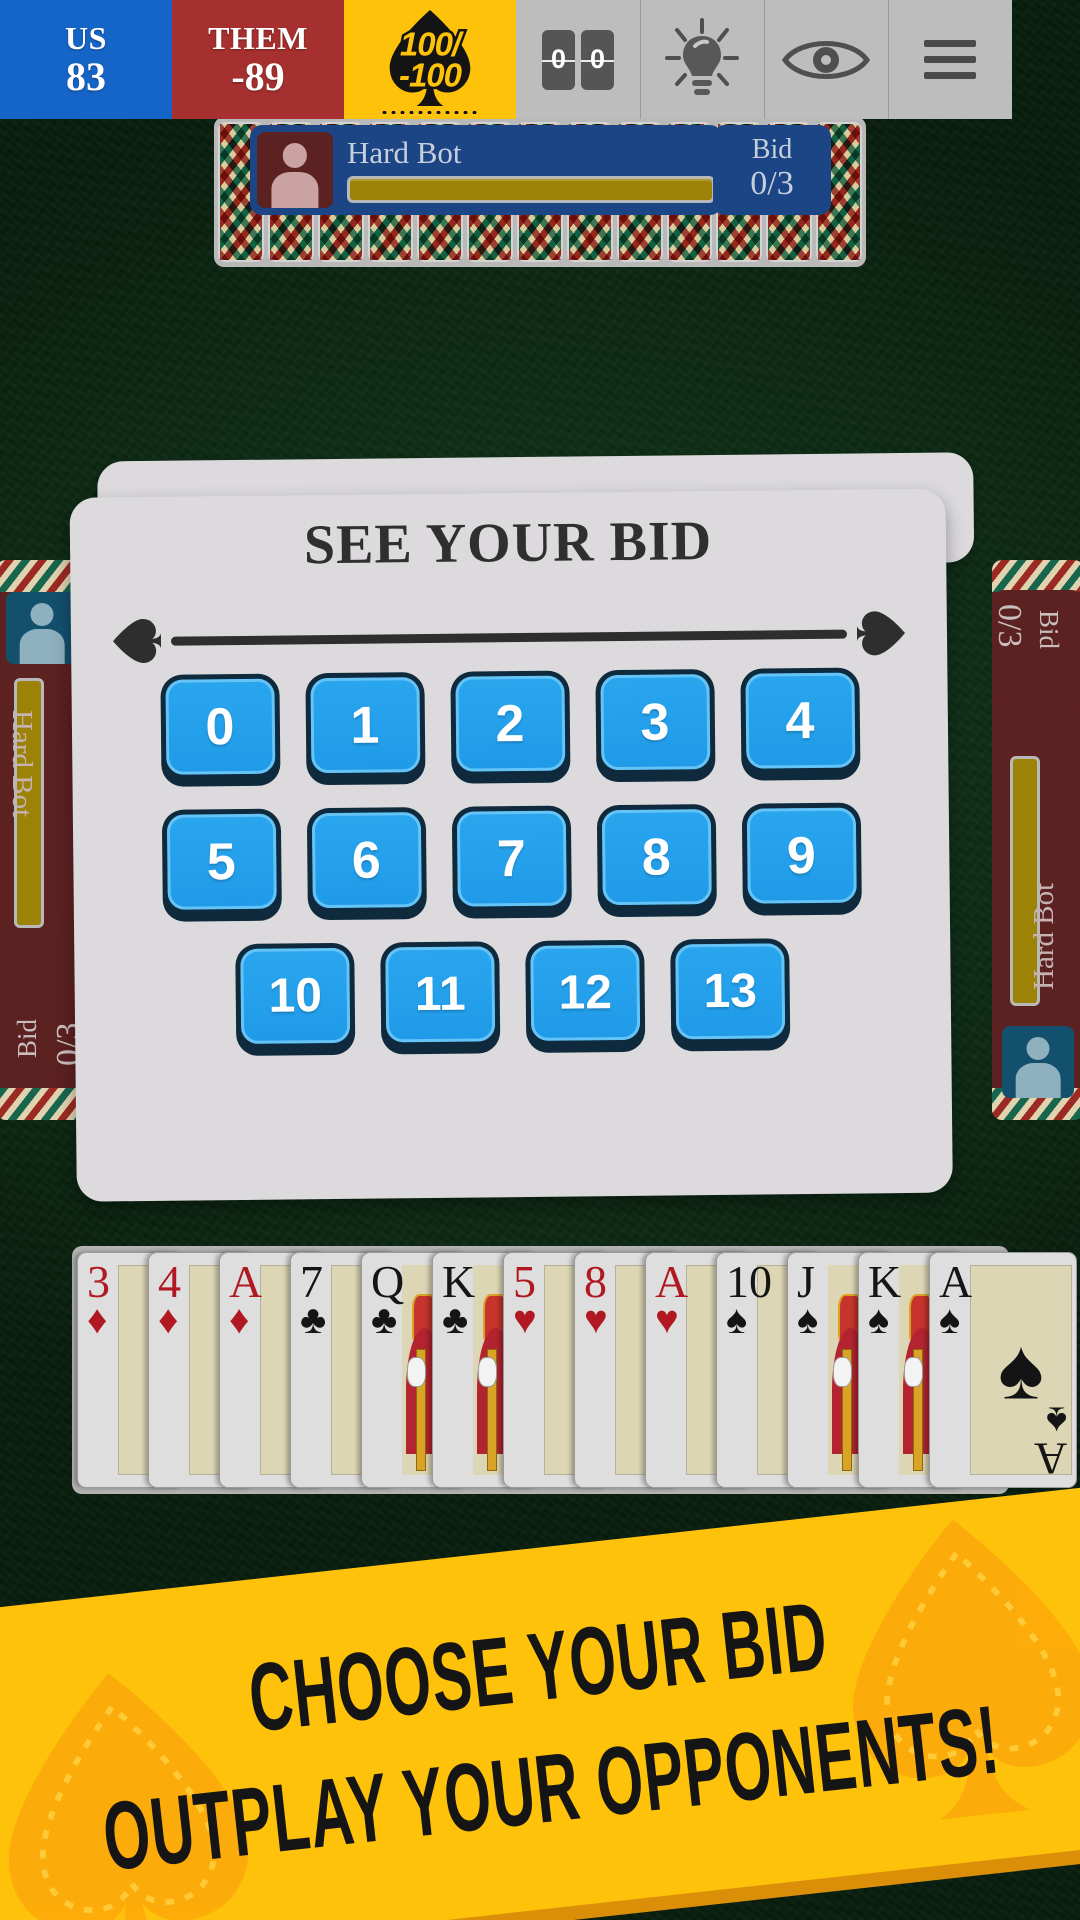 The height and width of the screenshot is (1920, 1080). What do you see at coordinates (950, 1320) in the screenshot?
I see `card-suit: ♠` at bounding box center [950, 1320].